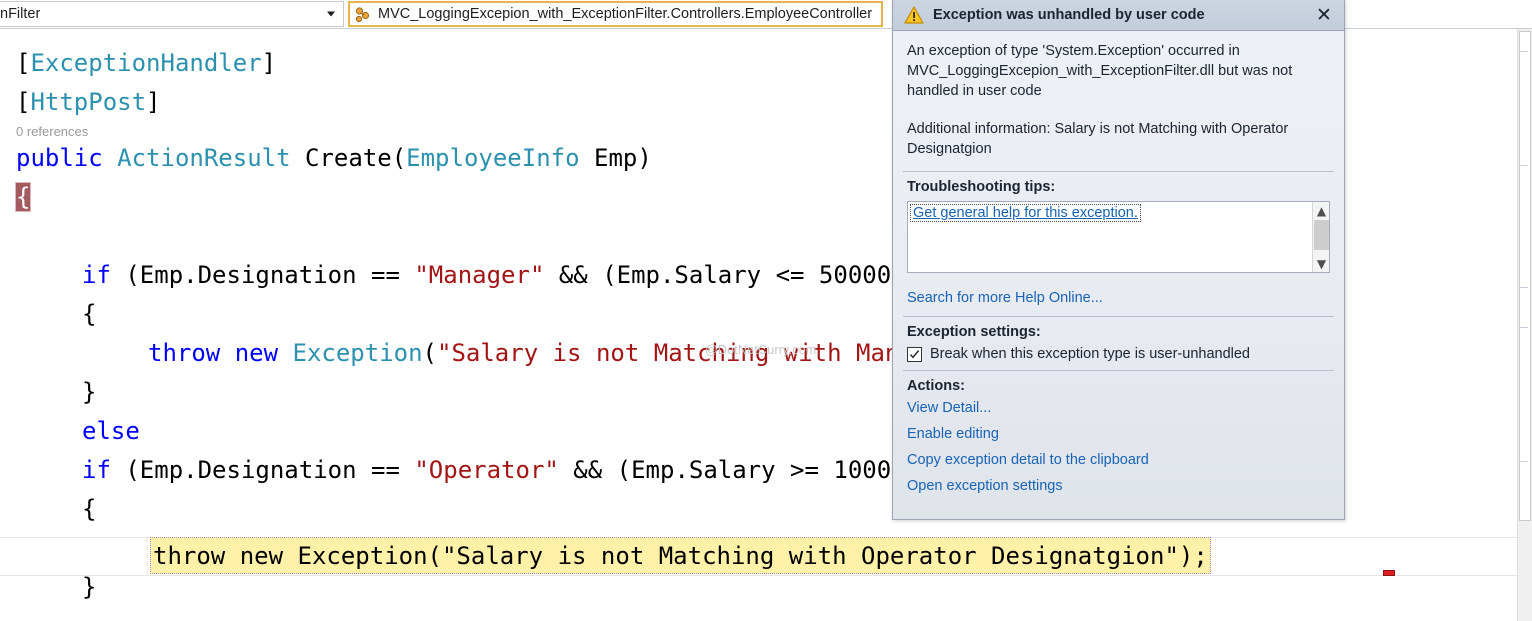 The image size is (1532, 621). I want to click on code-token: Exception, so click(357, 353).